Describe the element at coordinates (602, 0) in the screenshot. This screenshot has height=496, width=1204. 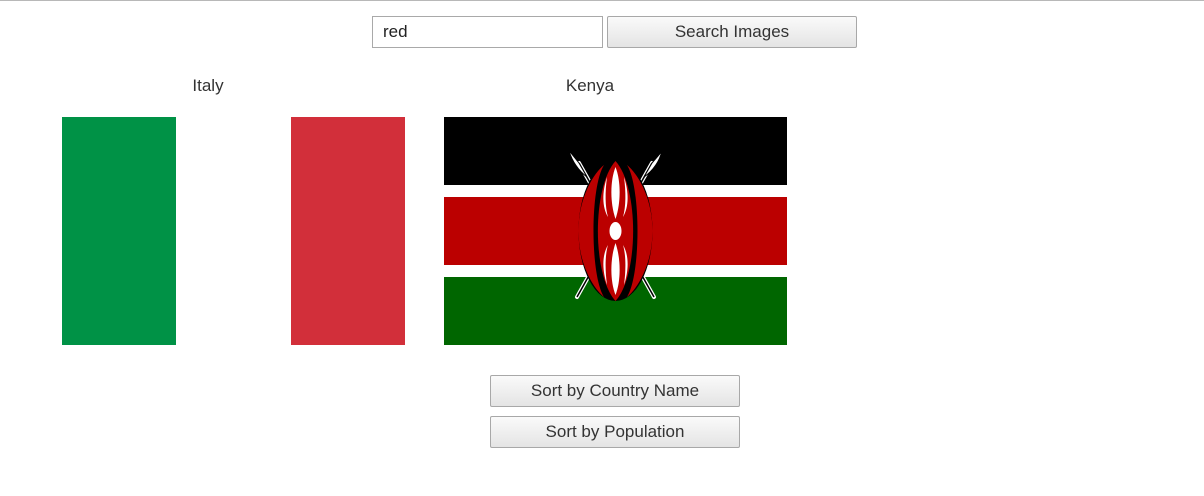
I see `top-divider` at that location.